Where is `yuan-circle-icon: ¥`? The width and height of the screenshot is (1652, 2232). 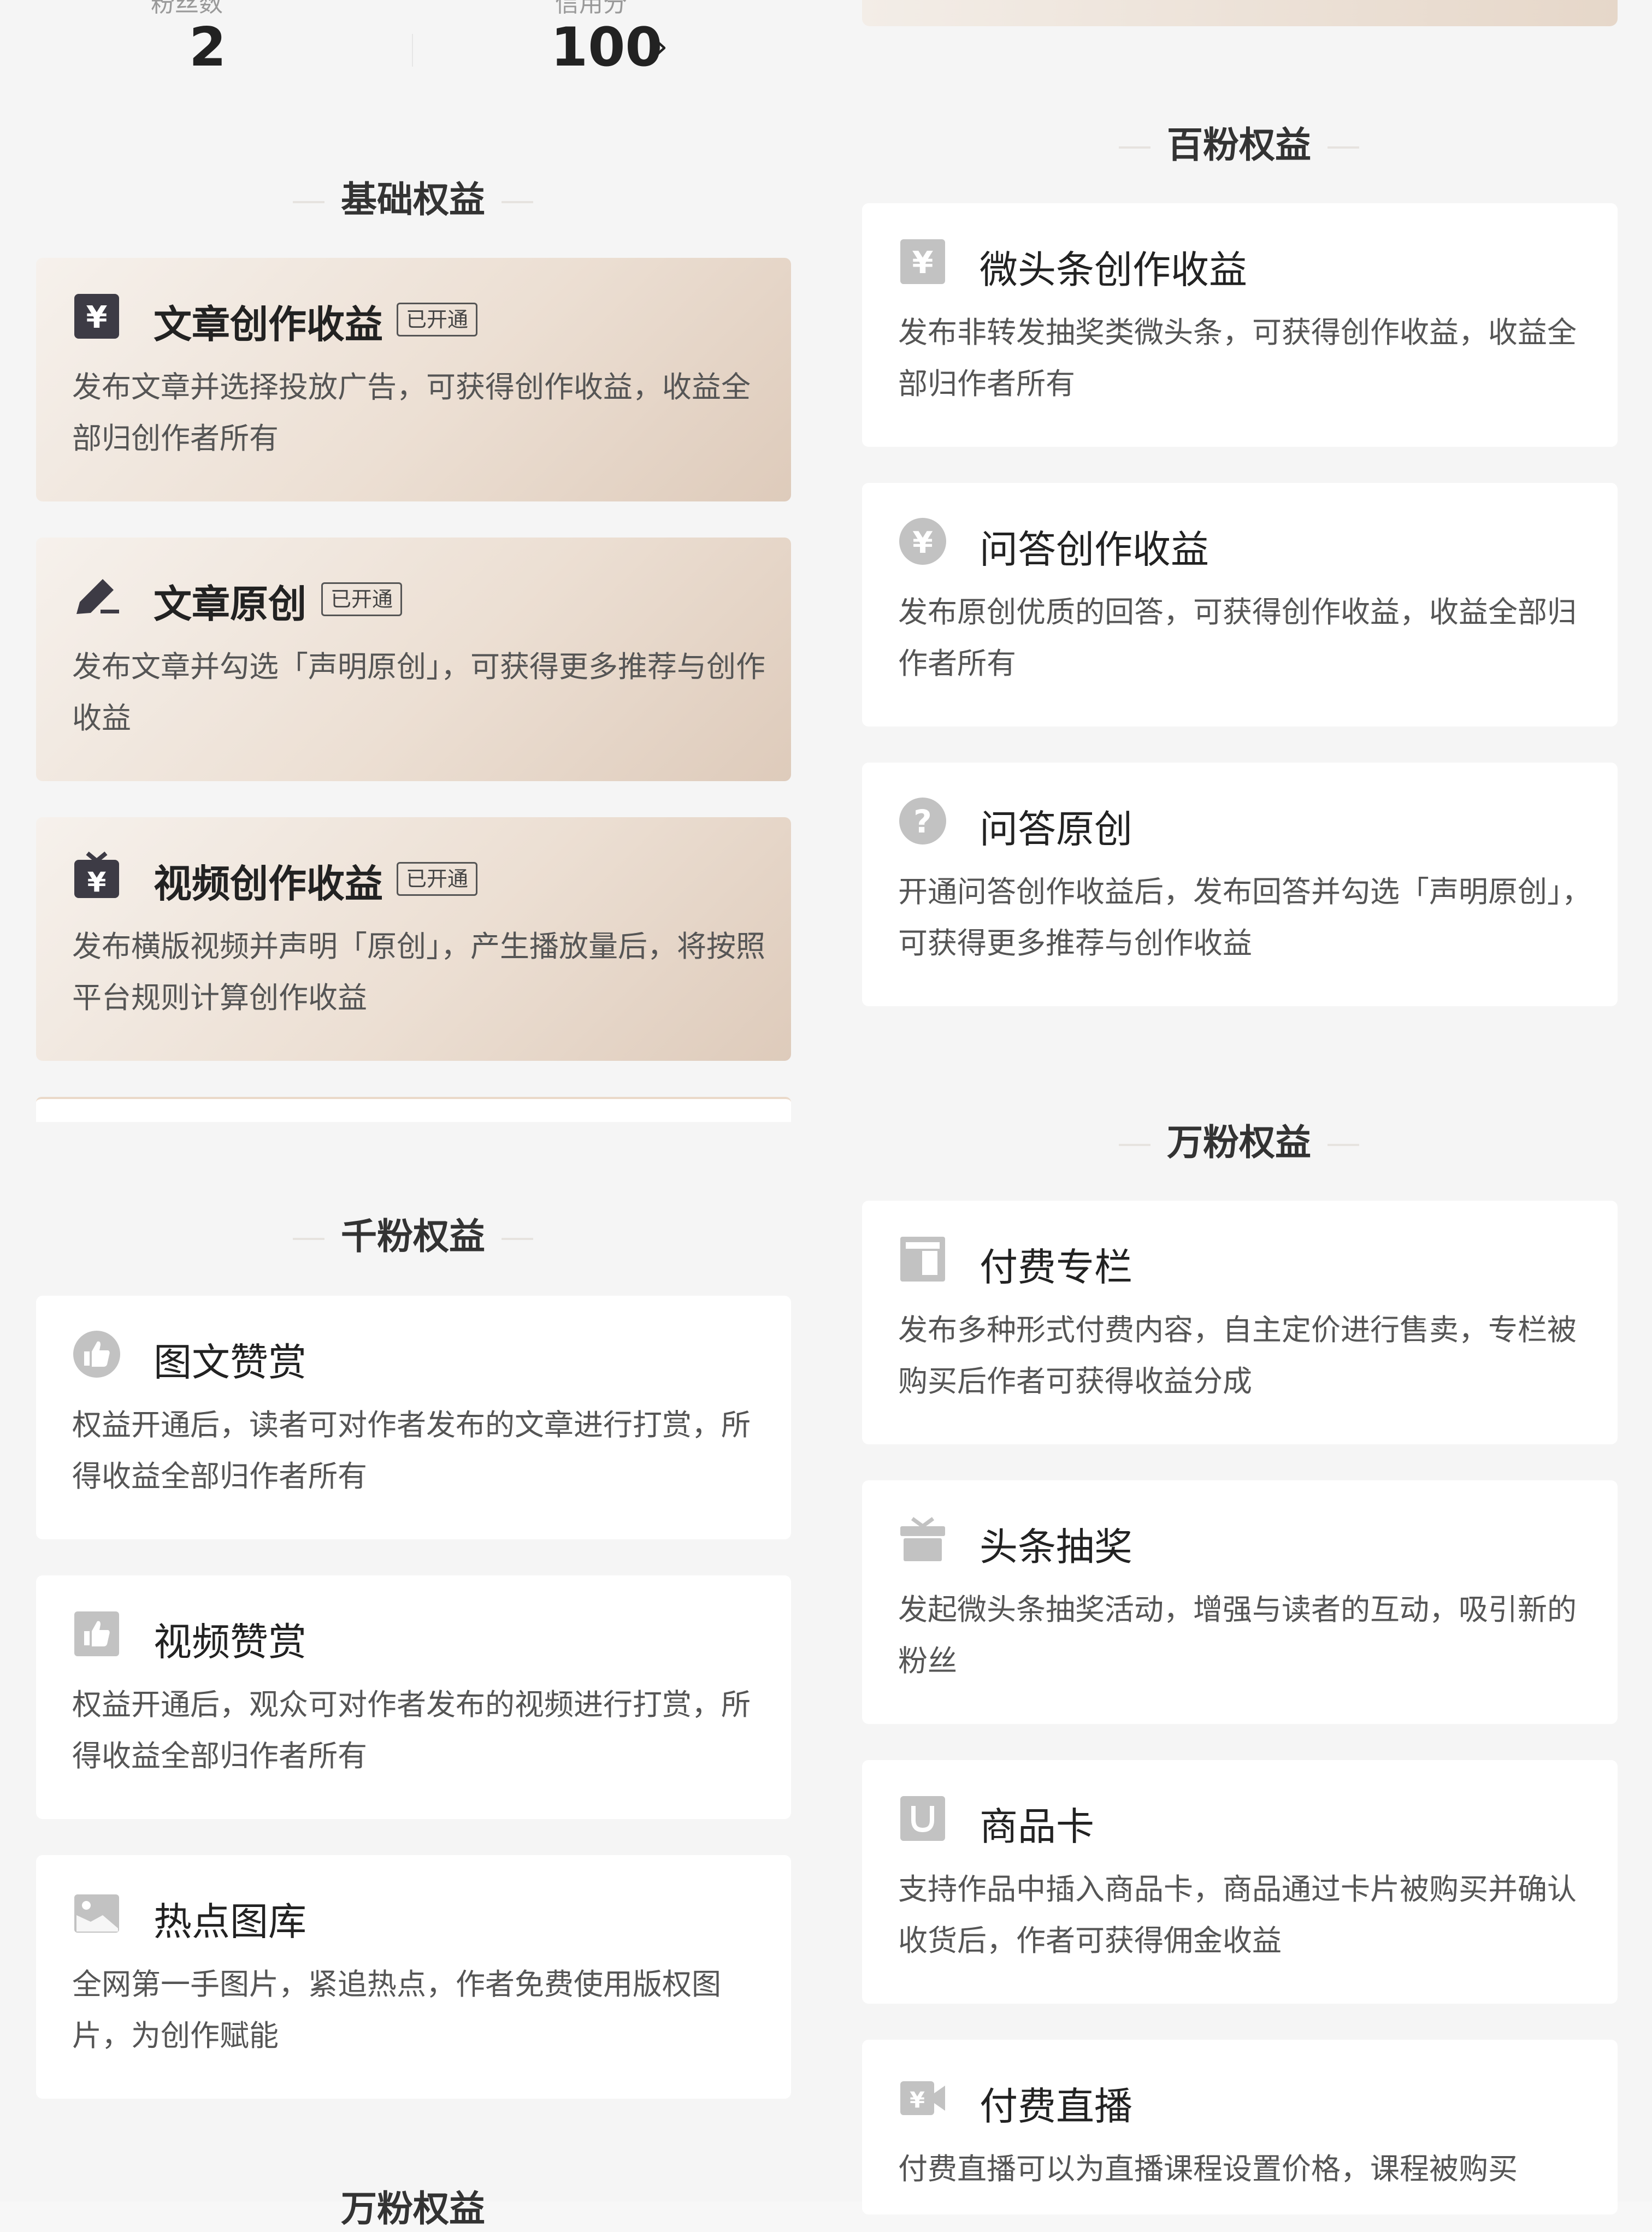
yuan-circle-icon: ¥ is located at coordinates (922, 541).